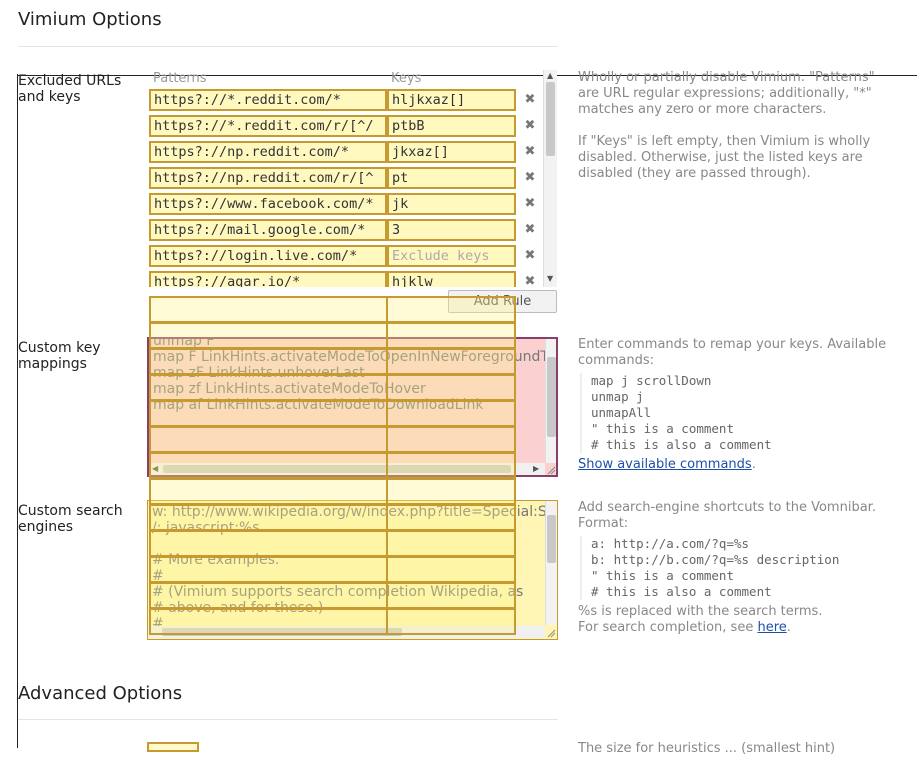 The height and width of the screenshot is (757, 917). I want to click on key-mappings-label: Custom key mappings, so click(59, 356).